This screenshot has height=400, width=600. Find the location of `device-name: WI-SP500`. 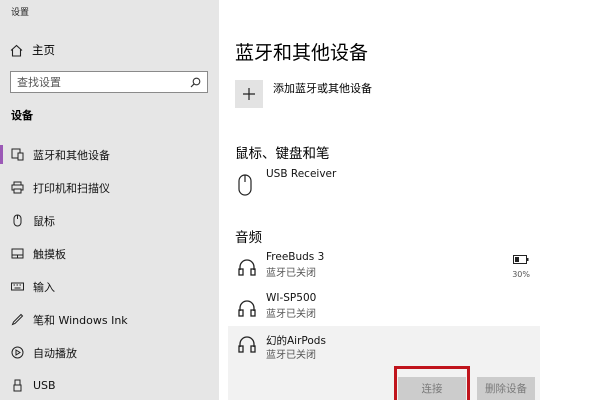

device-name: WI-SP500 is located at coordinates (291, 298).